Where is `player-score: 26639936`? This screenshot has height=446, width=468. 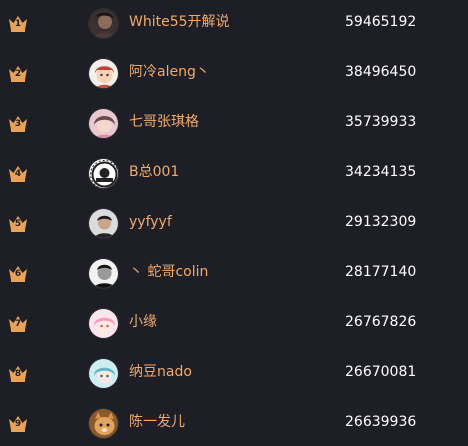 player-score: 26639936 is located at coordinates (381, 422).